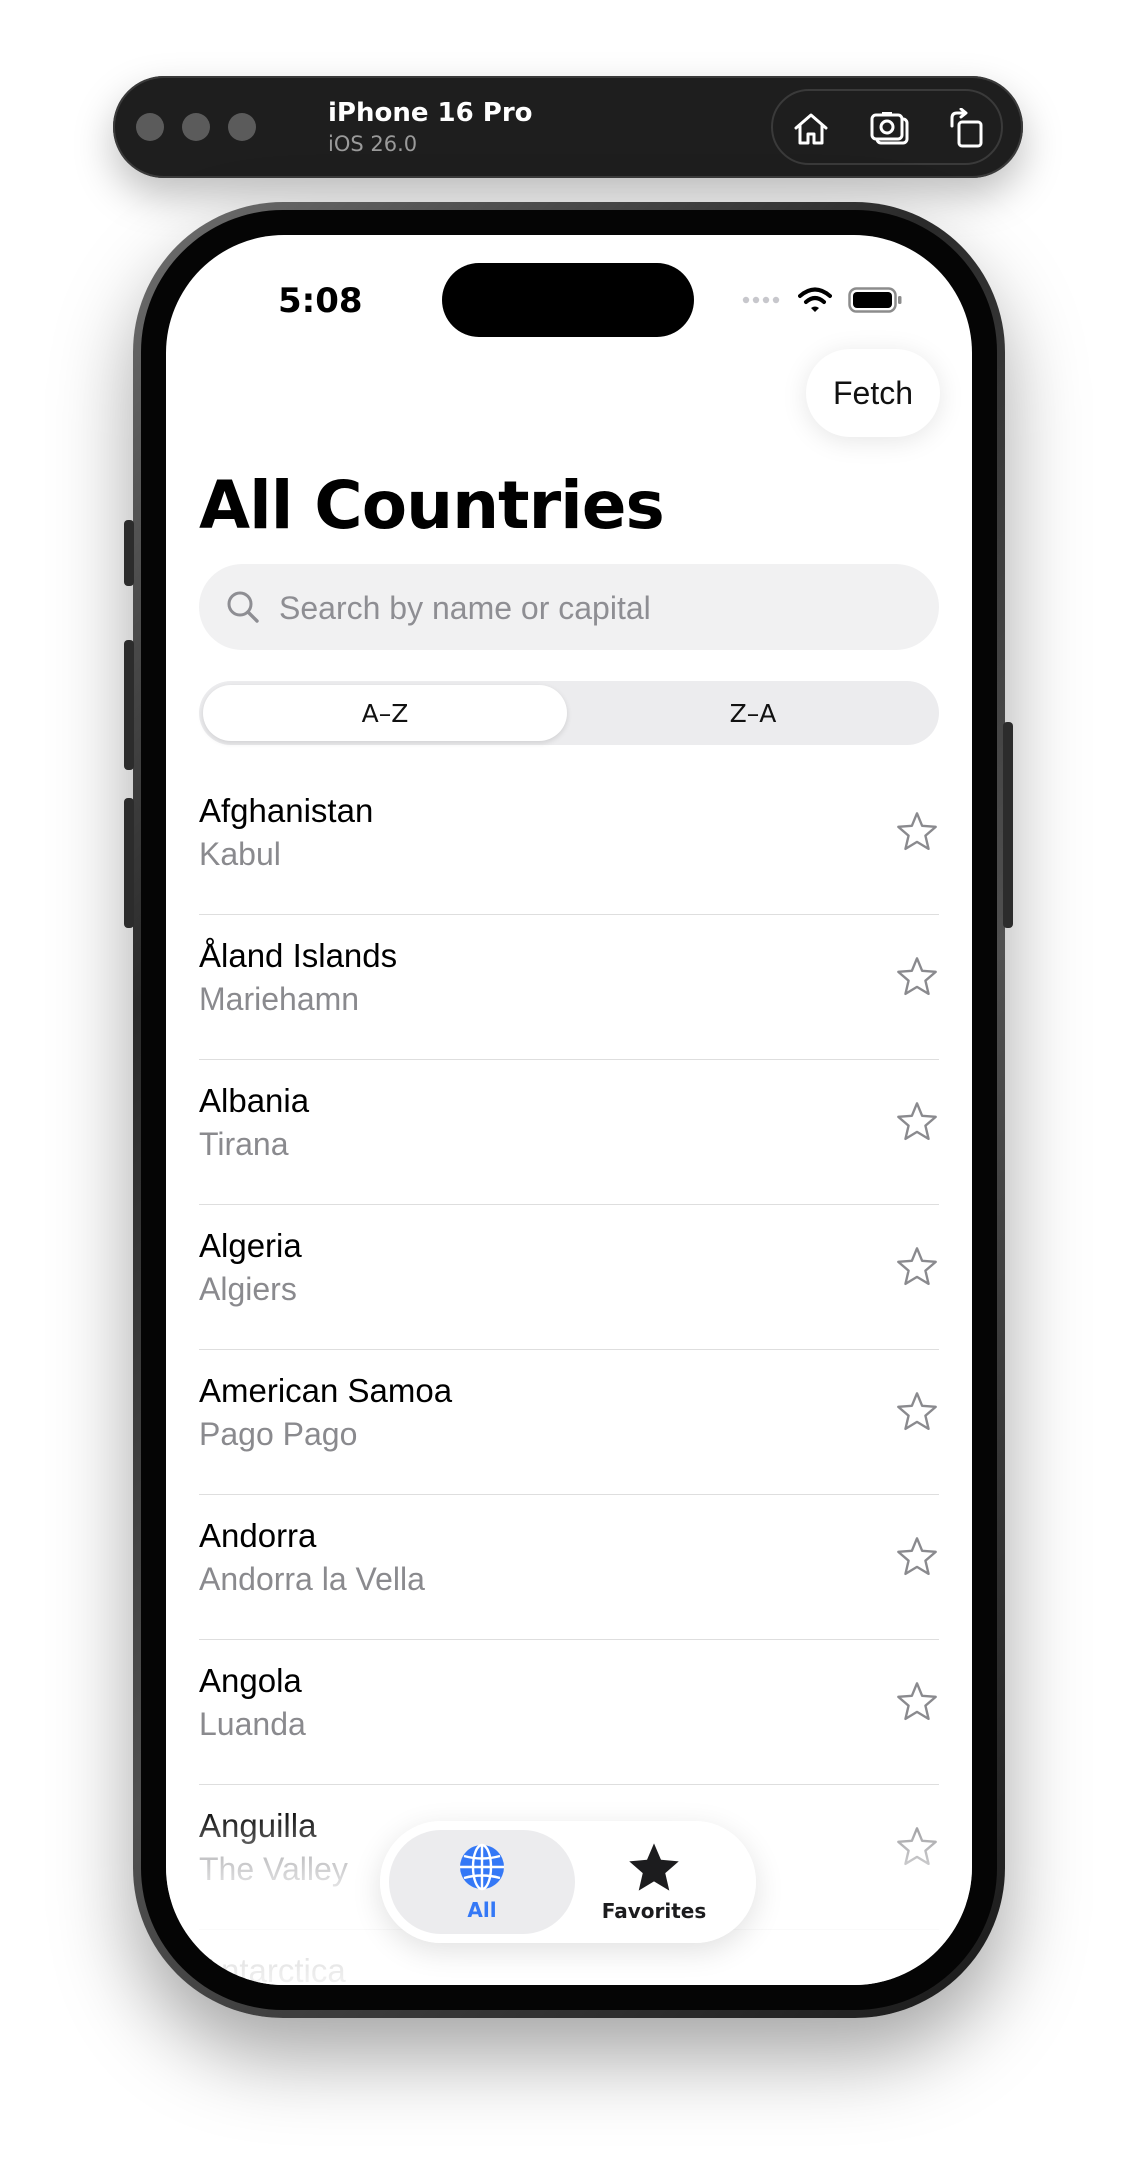 The height and width of the screenshot is (2168, 1136). Describe the element at coordinates (279, 999) in the screenshot. I see `country-capital: Mariehamn` at that location.